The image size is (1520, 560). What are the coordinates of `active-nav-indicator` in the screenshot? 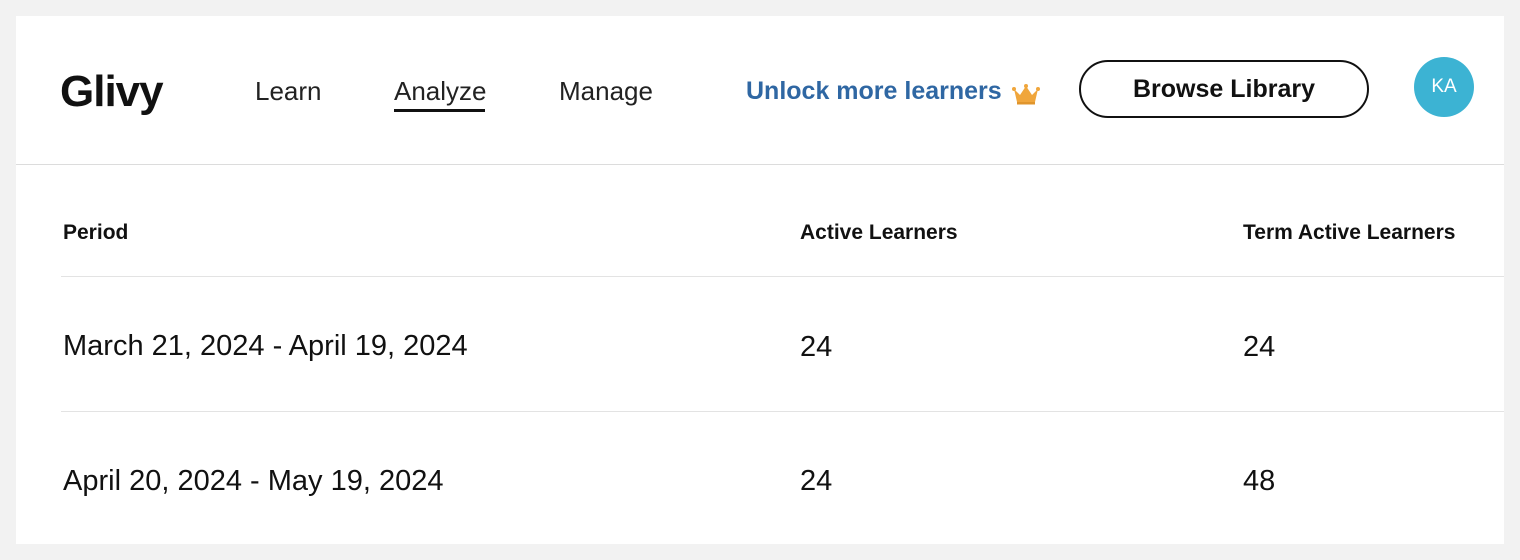 It's located at (439, 110).